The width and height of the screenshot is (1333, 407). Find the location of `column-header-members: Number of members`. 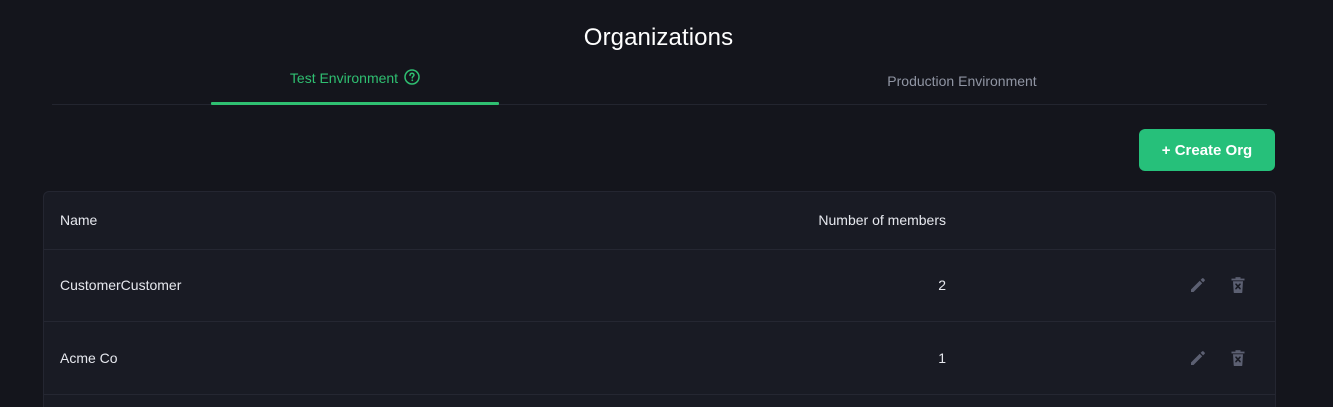

column-header-members: Number of members is located at coordinates (882, 220).